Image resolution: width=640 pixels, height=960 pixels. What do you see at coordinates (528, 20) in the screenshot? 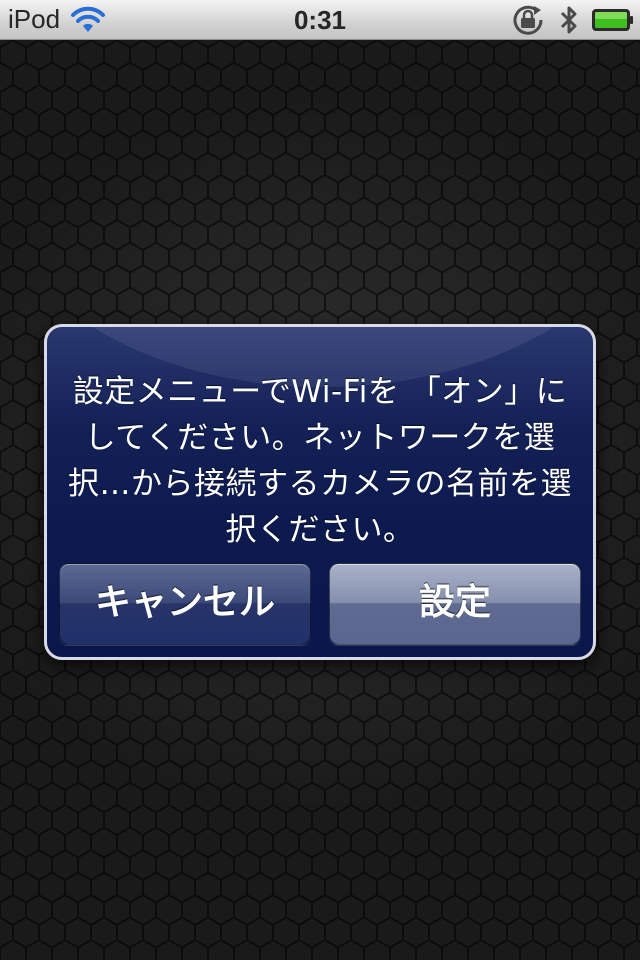
I see `rotation-lock-icon` at bounding box center [528, 20].